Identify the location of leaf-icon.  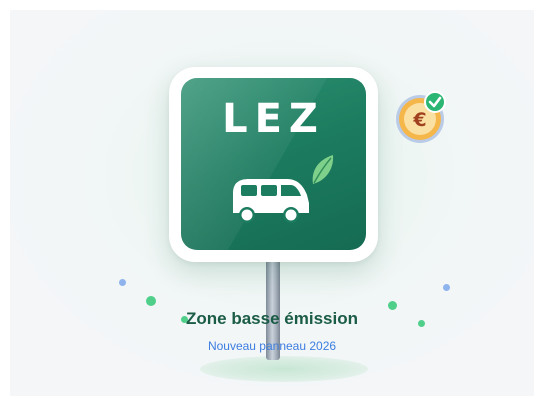
(323, 169).